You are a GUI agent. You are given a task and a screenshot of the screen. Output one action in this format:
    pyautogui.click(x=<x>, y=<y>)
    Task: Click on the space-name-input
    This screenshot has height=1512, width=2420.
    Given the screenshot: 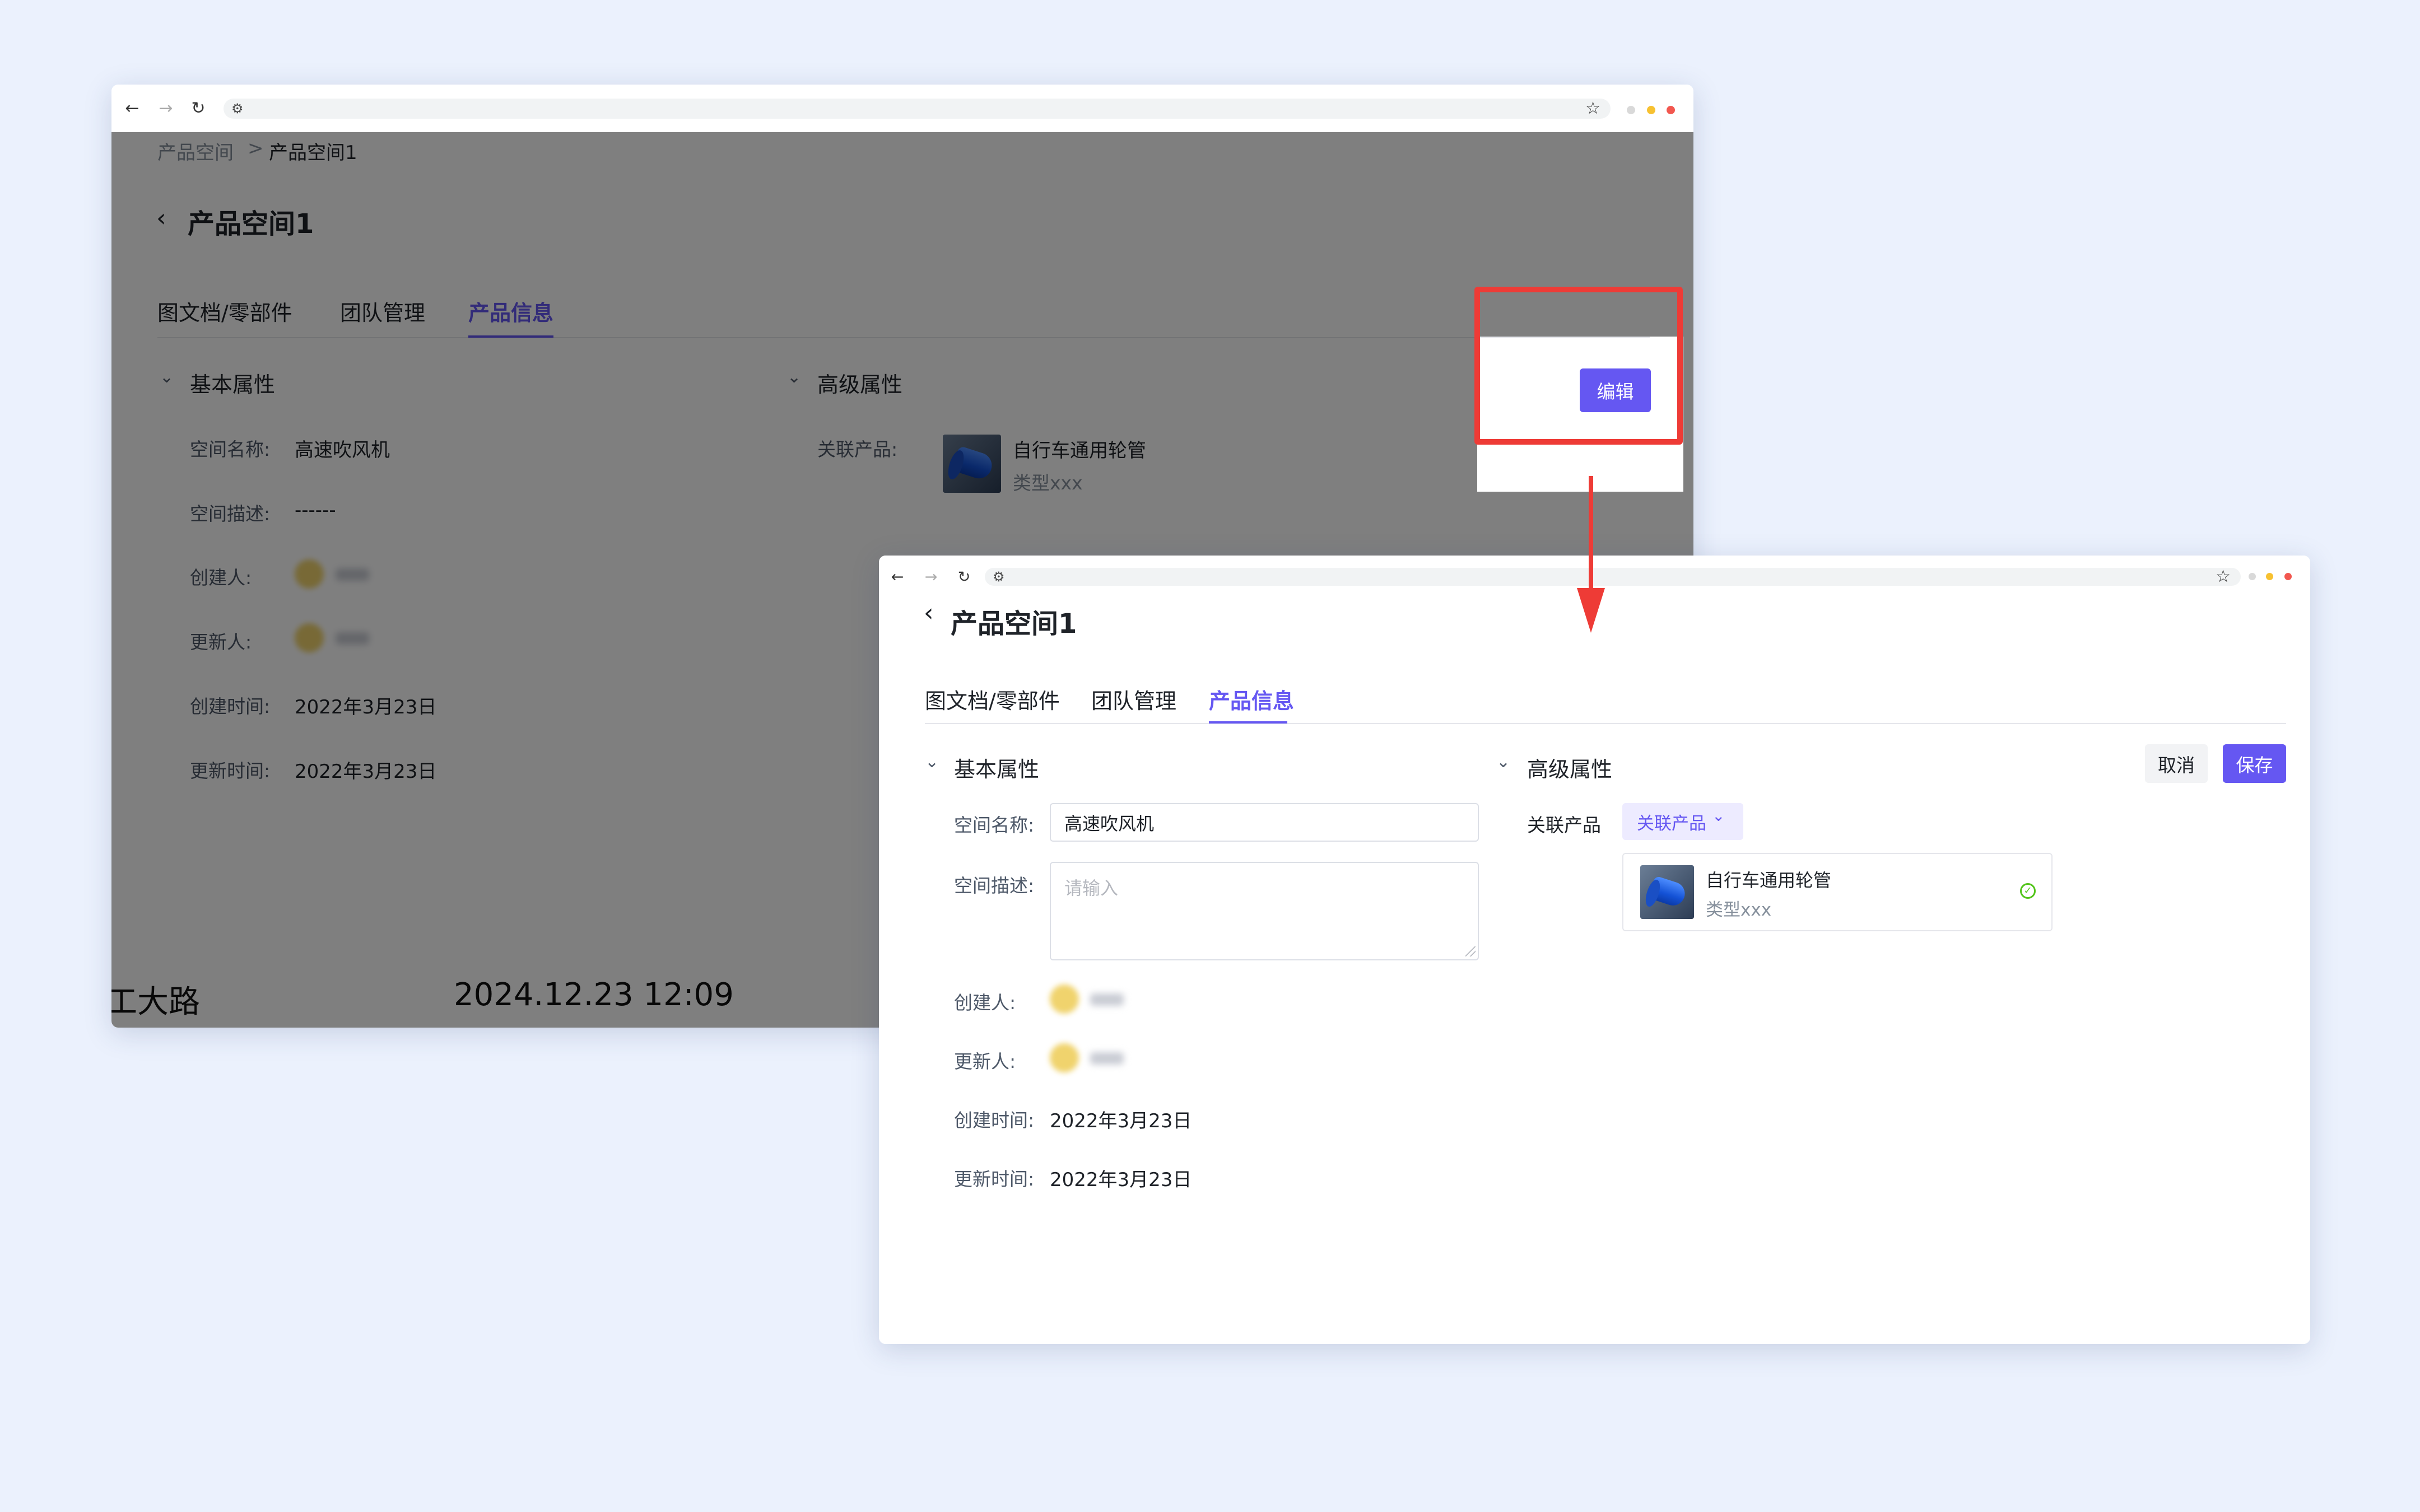 What is the action you would take?
    pyautogui.click(x=1265, y=823)
    